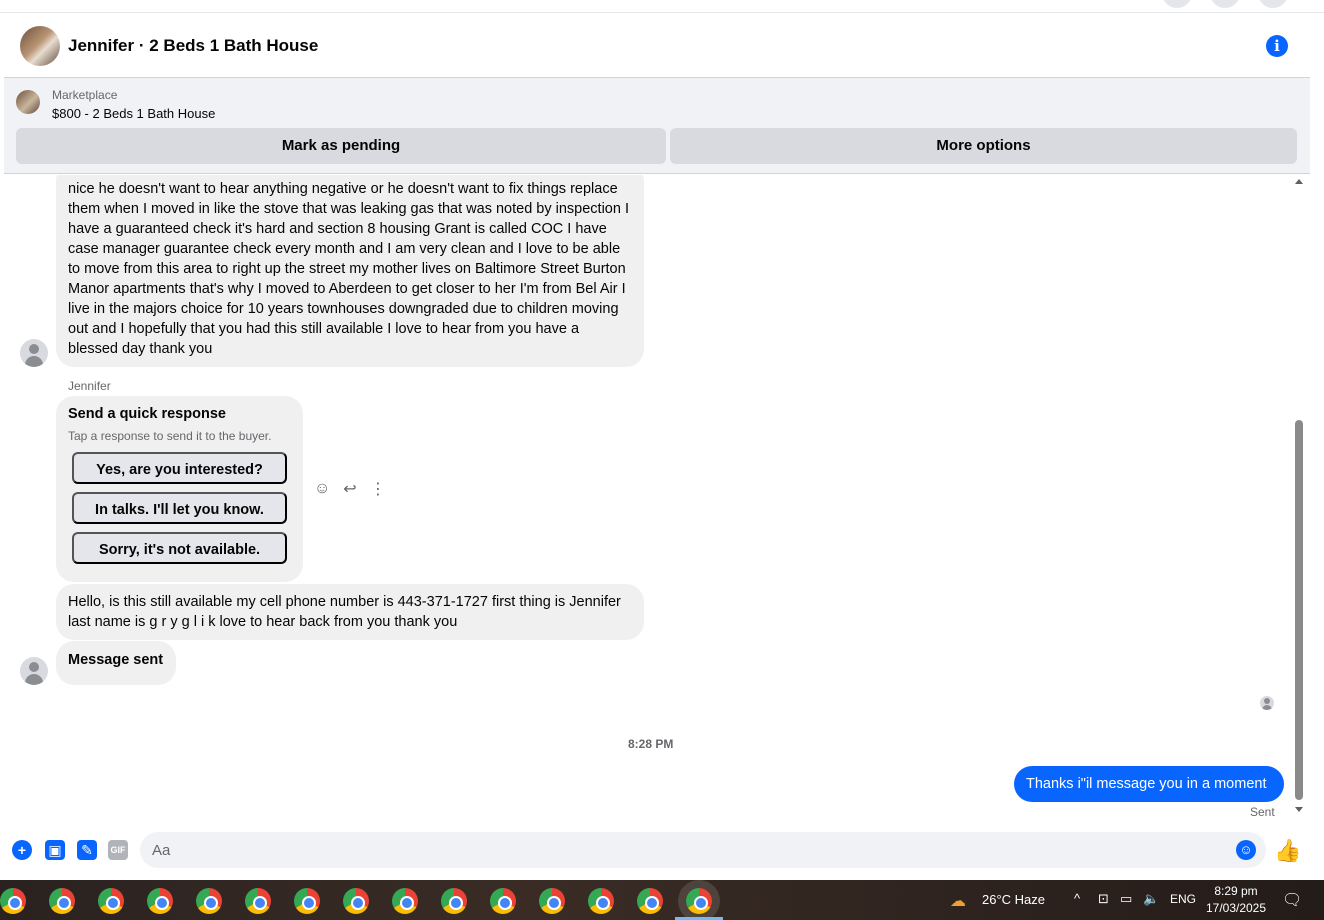 The width and height of the screenshot is (1324, 920). Describe the element at coordinates (179, 548) in the screenshot. I see `quick-response-option: Sorry, it's not available.` at that location.